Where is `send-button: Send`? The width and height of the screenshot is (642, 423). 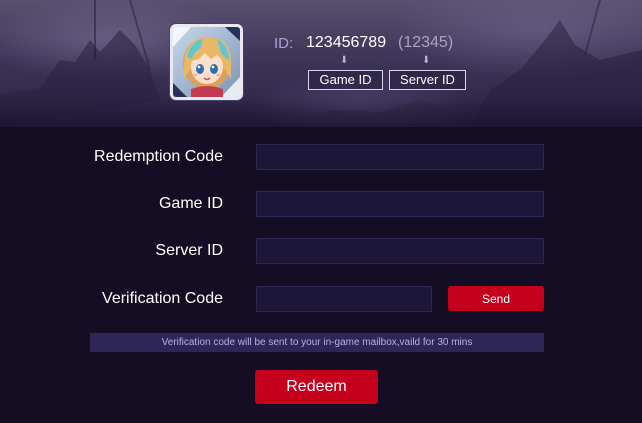 send-button: Send is located at coordinates (496, 298).